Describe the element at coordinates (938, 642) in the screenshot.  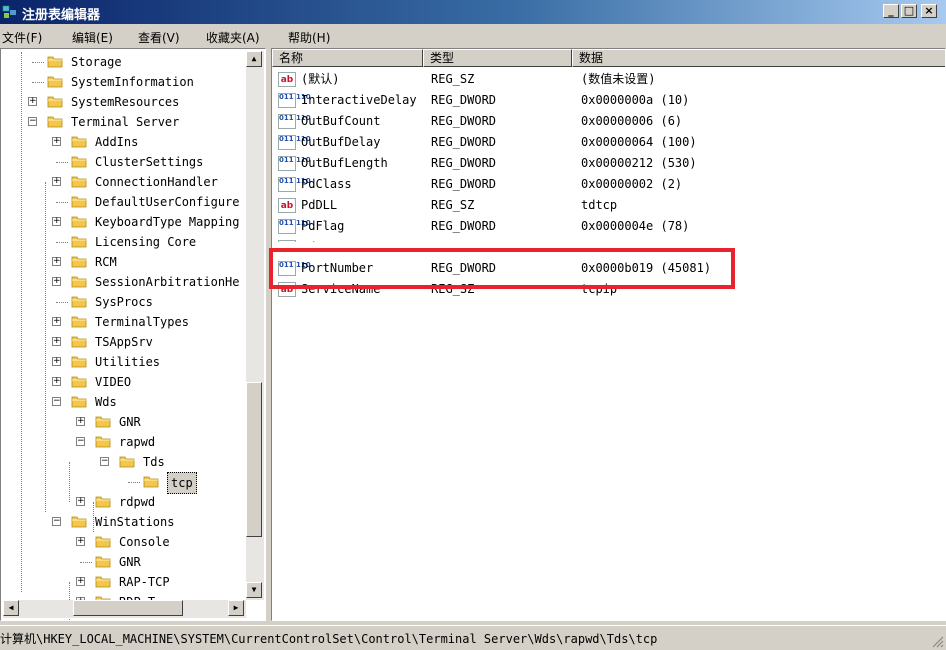
I see `resize-grip-icon` at that location.